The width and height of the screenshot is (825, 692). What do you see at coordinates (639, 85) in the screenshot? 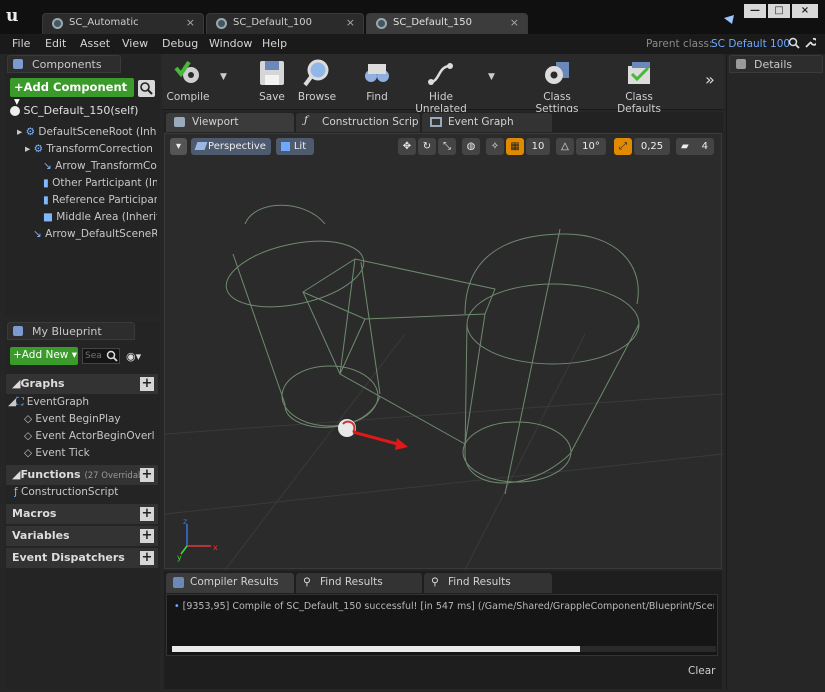
I see `class-defaults-button: Class Defaults` at bounding box center [639, 85].